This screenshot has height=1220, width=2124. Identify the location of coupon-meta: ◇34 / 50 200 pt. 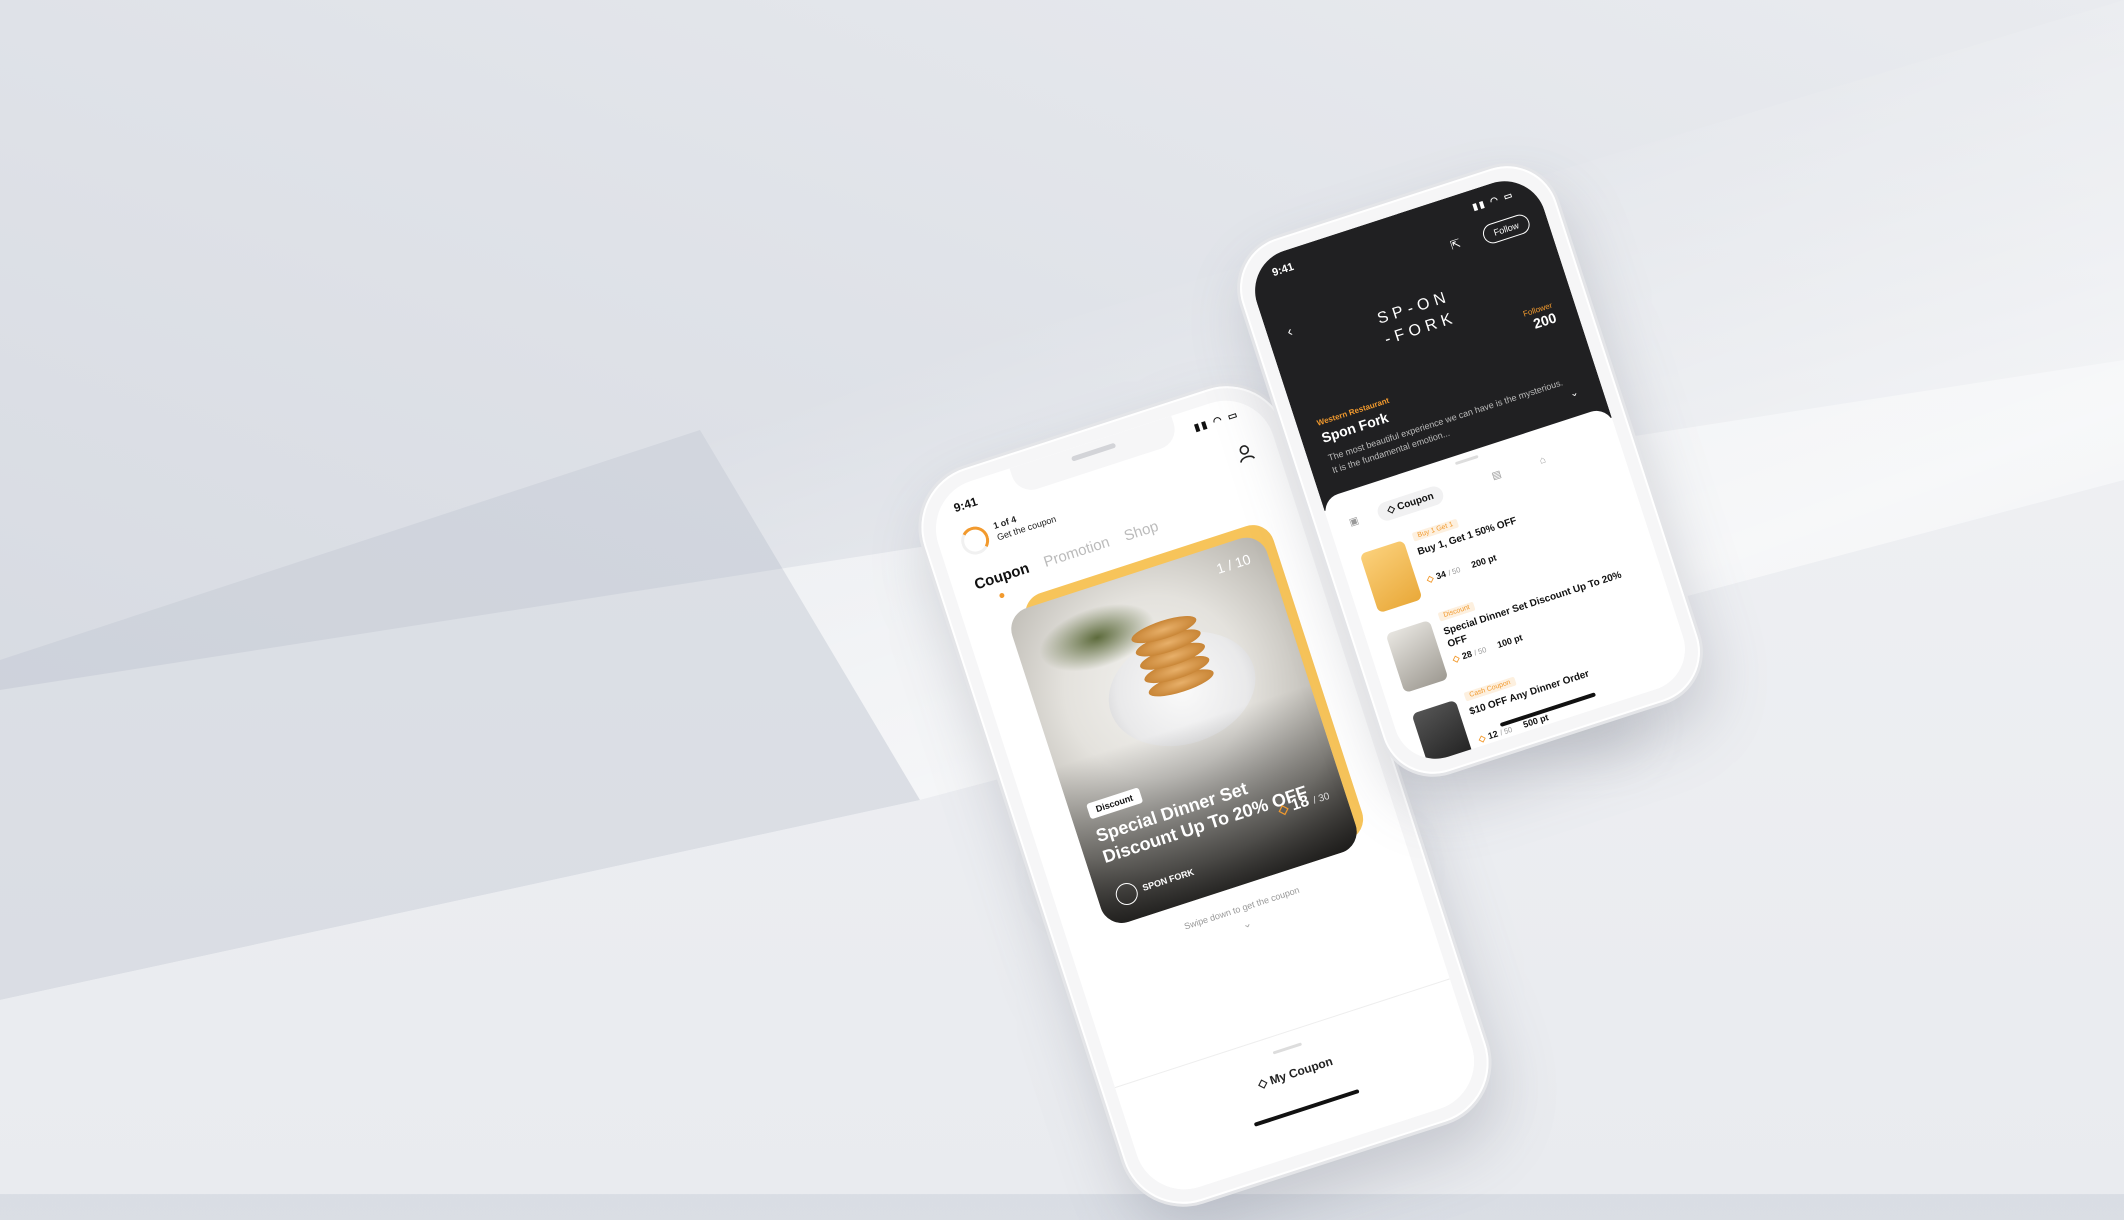
(1461, 568).